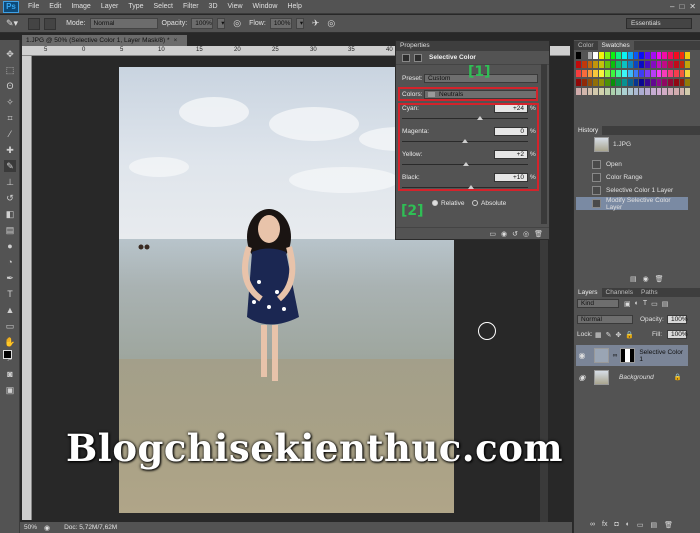  I want to click on menu-layer: Layer, so click(110, 6).